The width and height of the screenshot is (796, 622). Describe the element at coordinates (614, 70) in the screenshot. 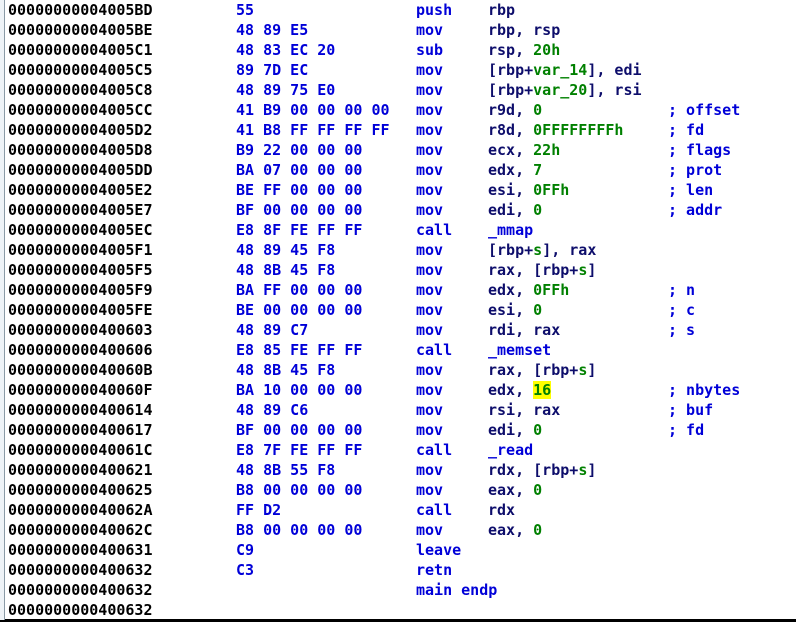

I see `operand-rest: ], edi` at that location.